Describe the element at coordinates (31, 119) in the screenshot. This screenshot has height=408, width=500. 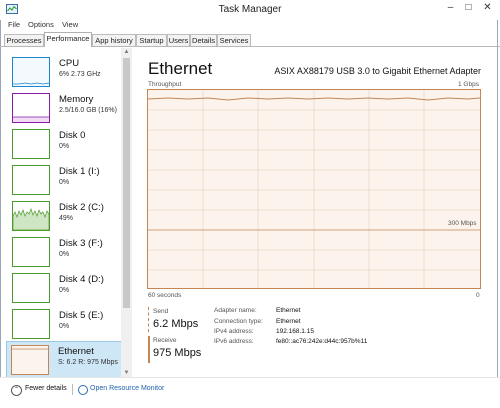
I see `memory-mini-graph` at that location.